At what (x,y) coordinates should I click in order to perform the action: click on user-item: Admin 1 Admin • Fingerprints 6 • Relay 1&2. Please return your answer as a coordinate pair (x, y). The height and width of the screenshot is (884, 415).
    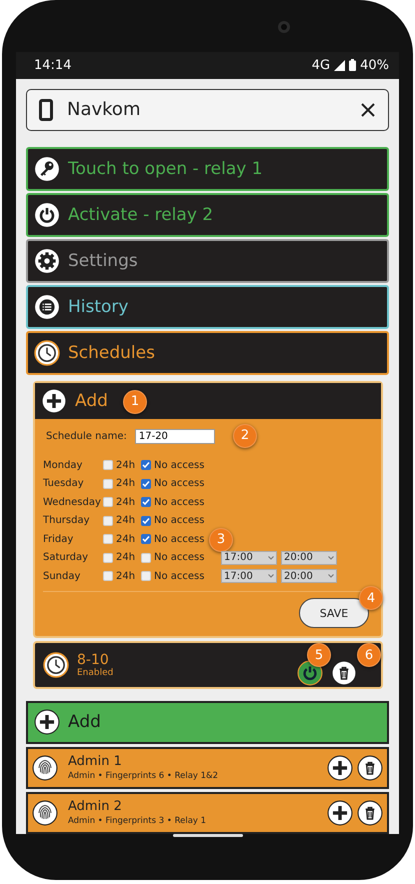
    Looking at the image, I should click on (207, 767).